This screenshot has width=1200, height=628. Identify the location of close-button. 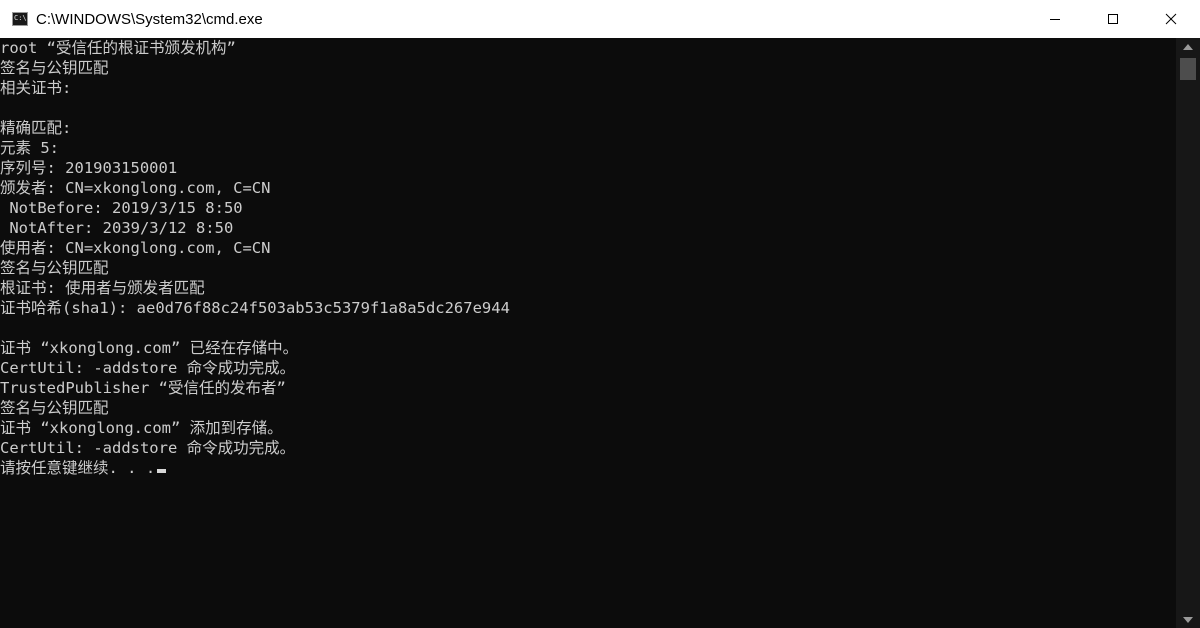
(1171, 19).